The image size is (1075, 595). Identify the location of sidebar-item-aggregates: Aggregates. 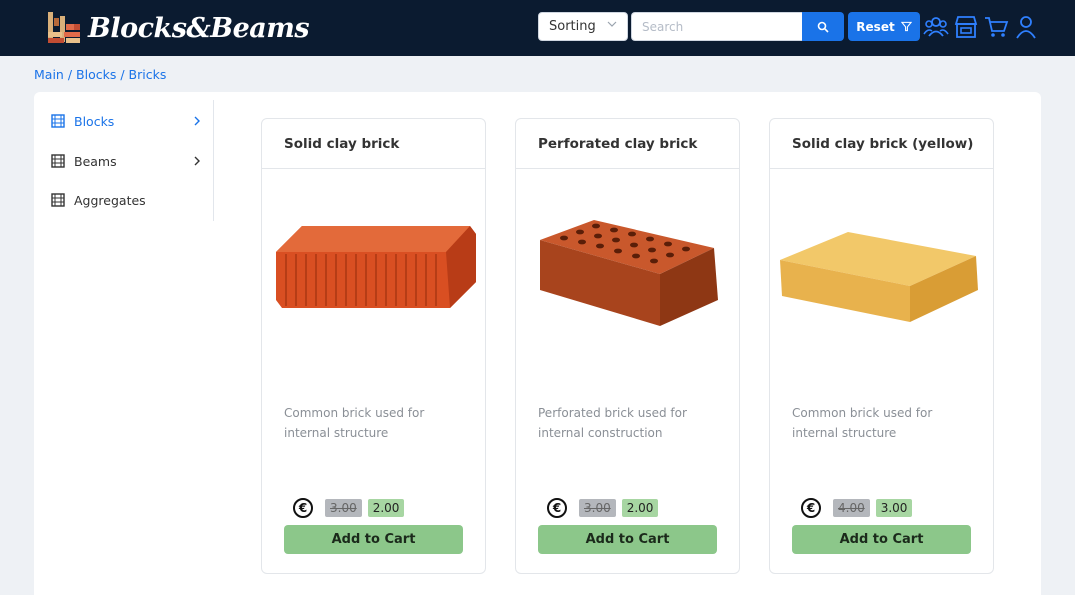
(126, 200).